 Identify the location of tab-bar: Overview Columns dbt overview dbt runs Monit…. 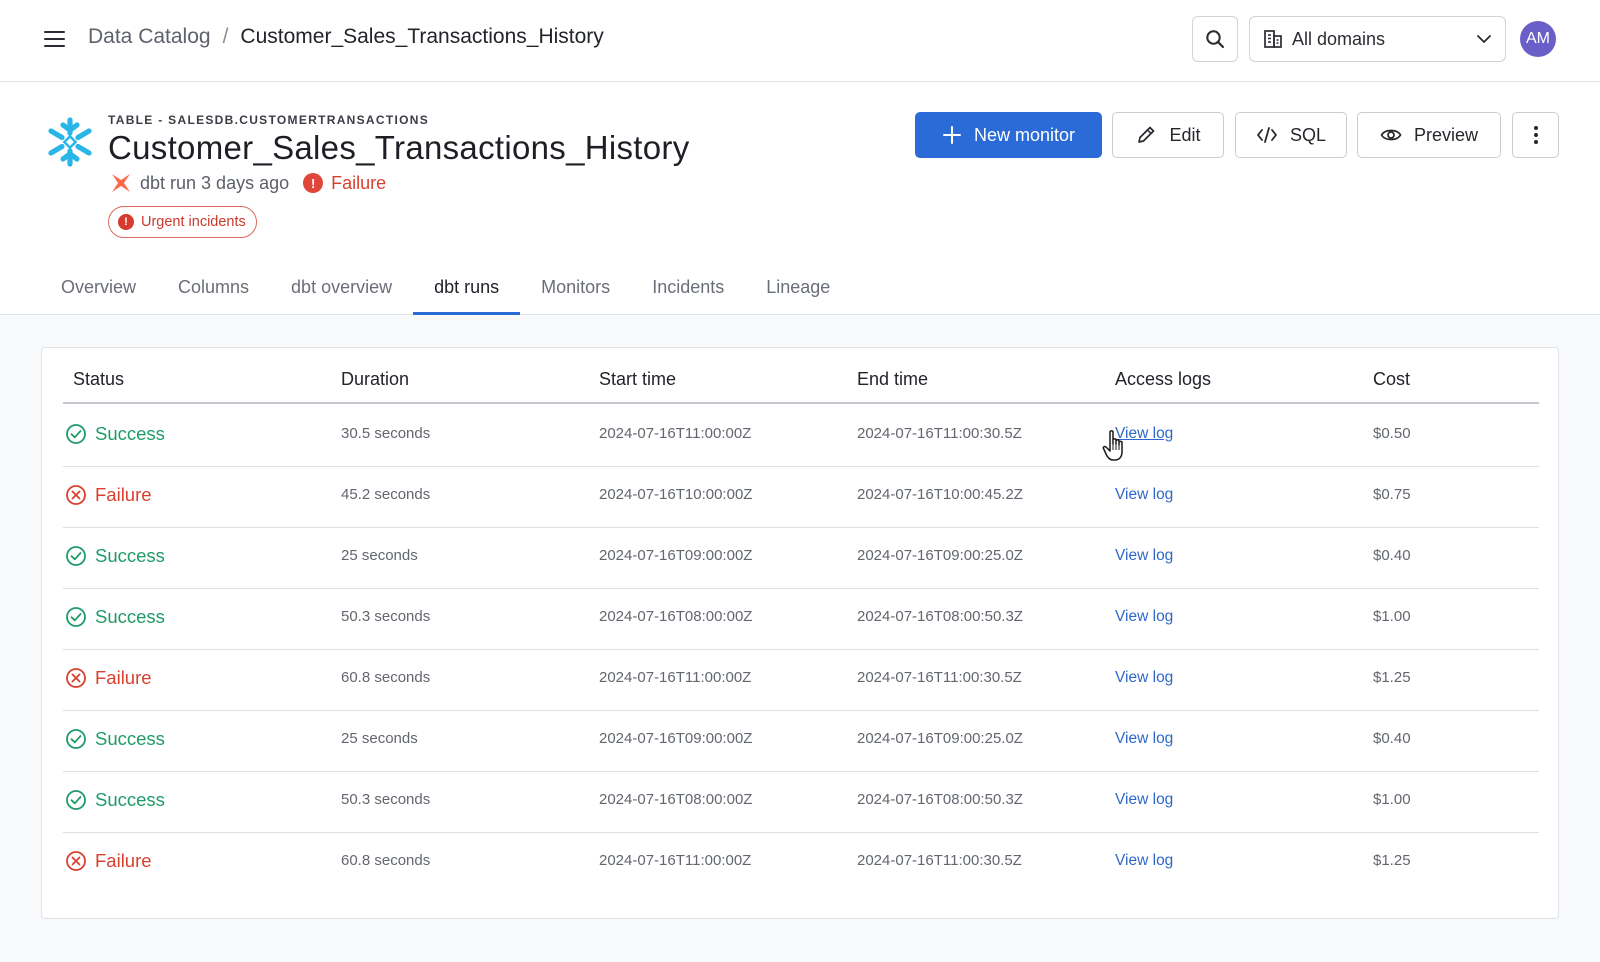
(445, 291).